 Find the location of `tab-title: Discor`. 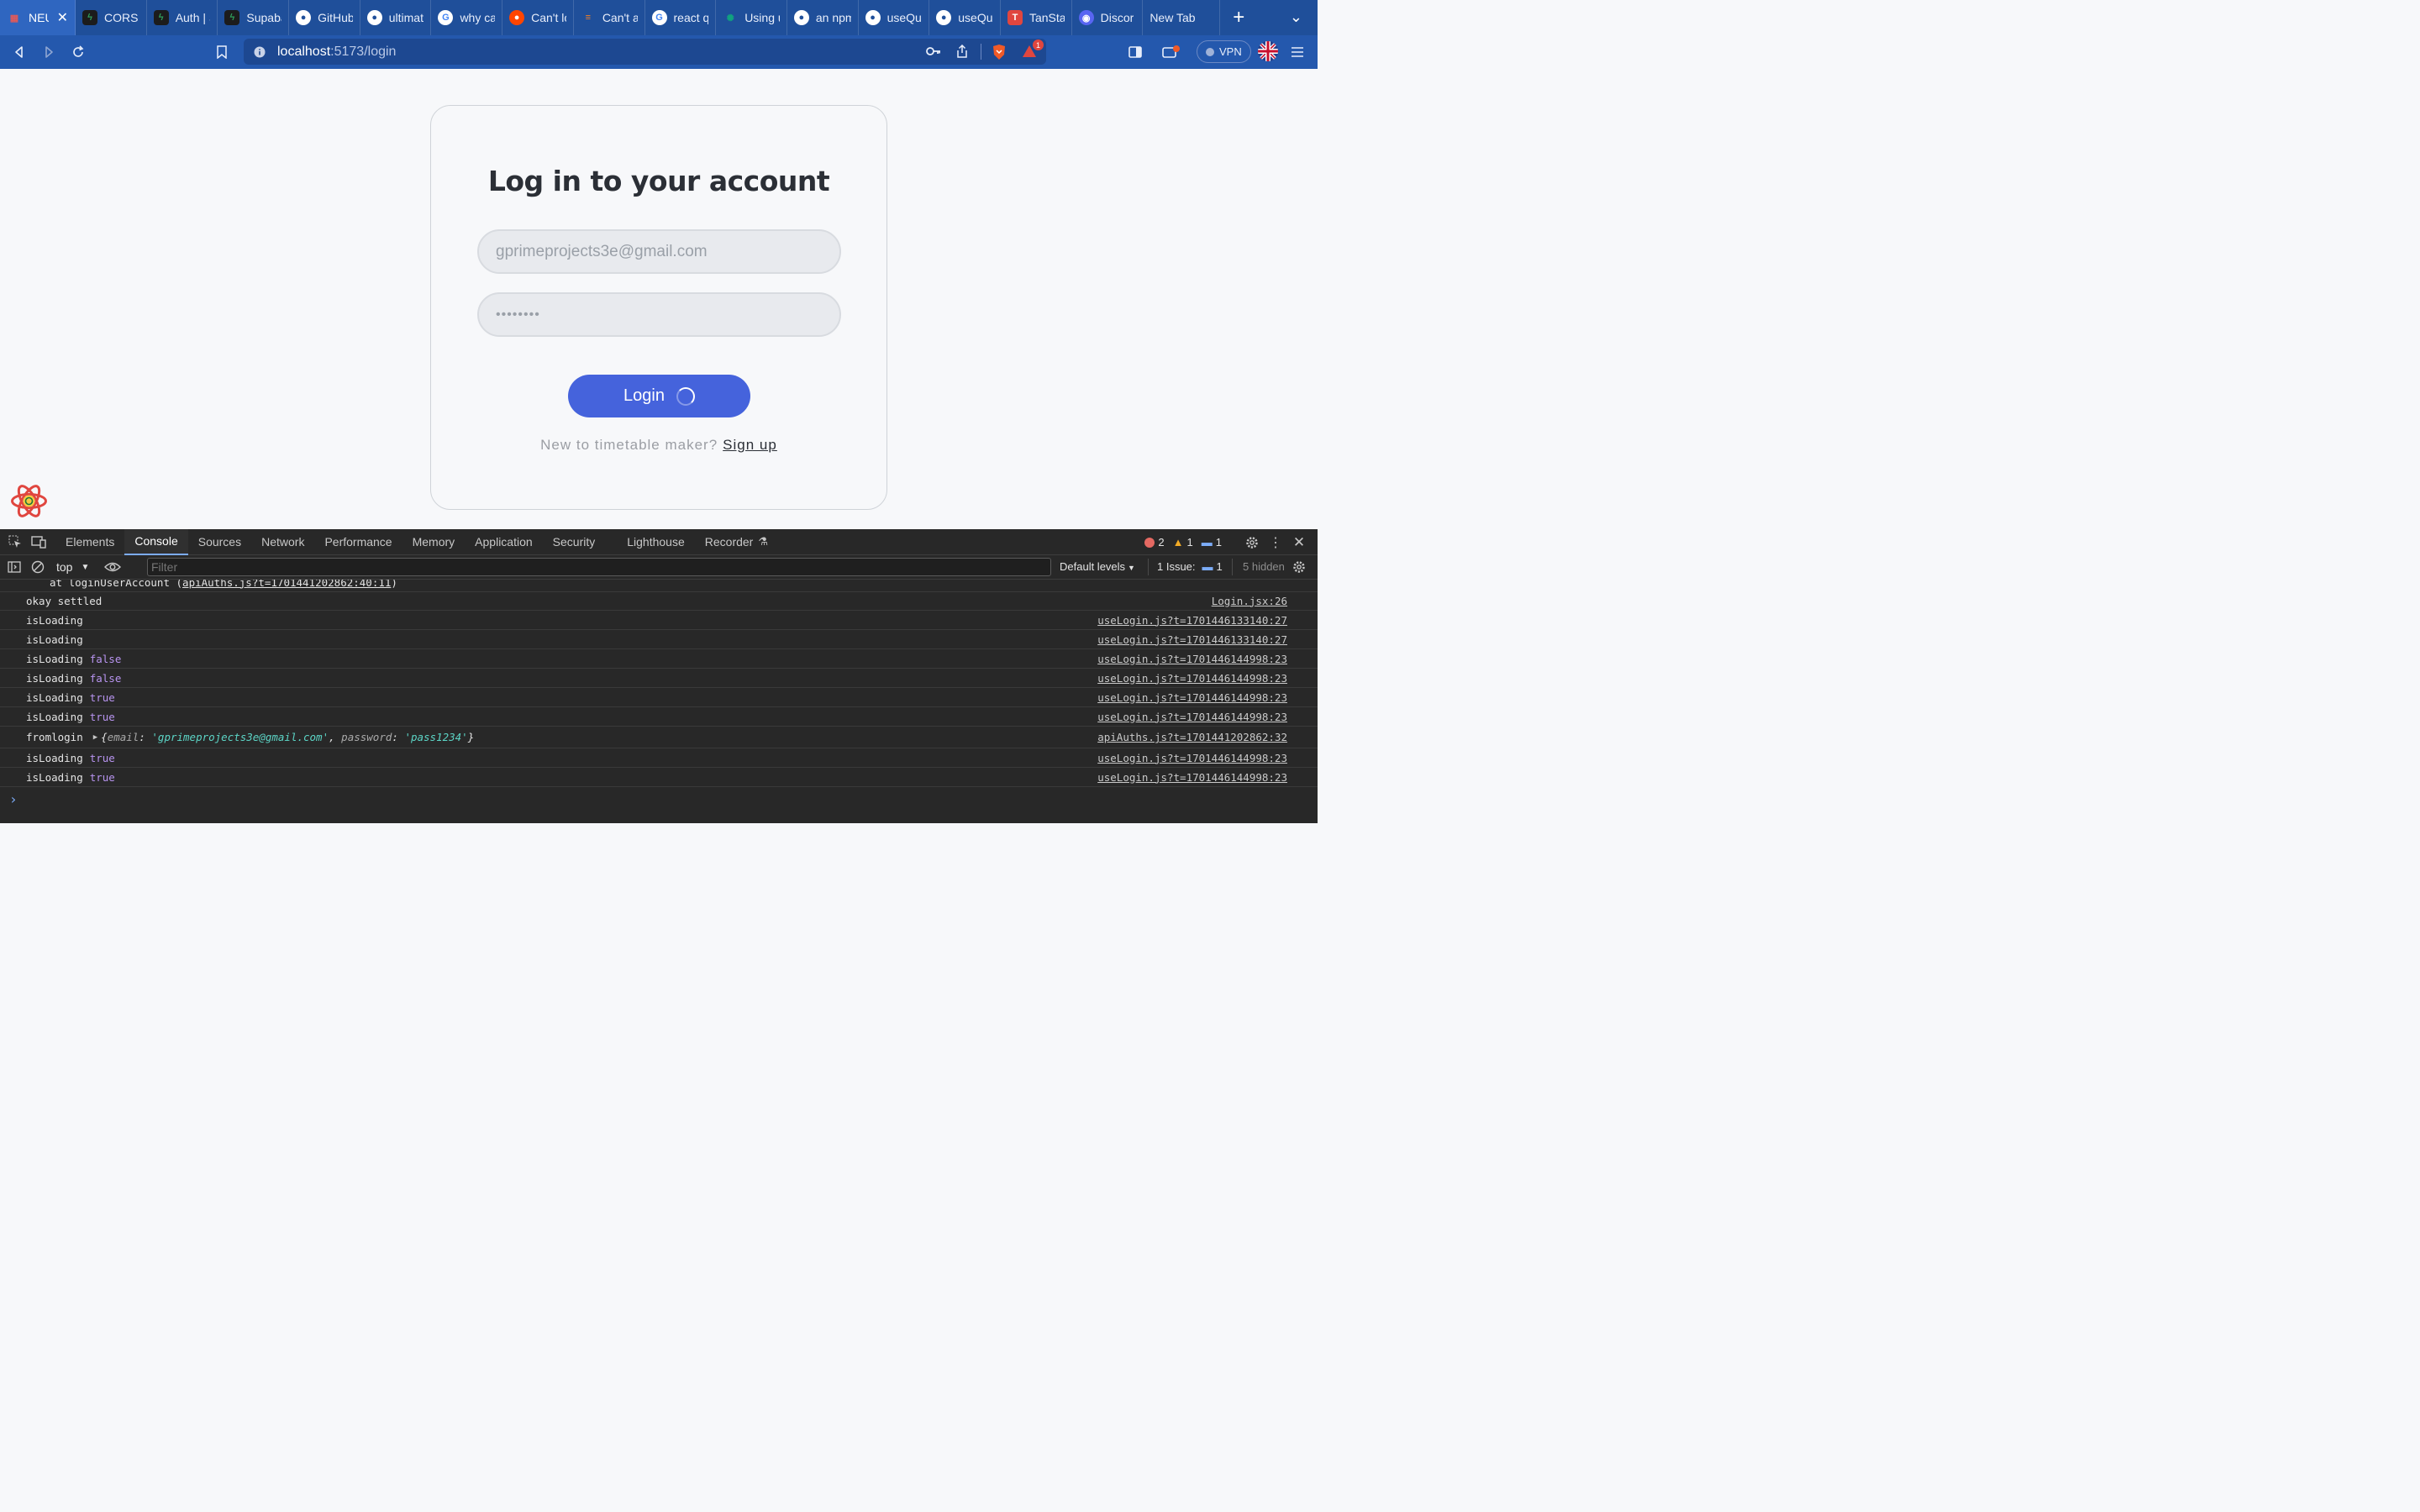

tab-title: Discor is located at coordinates (1117, 17).